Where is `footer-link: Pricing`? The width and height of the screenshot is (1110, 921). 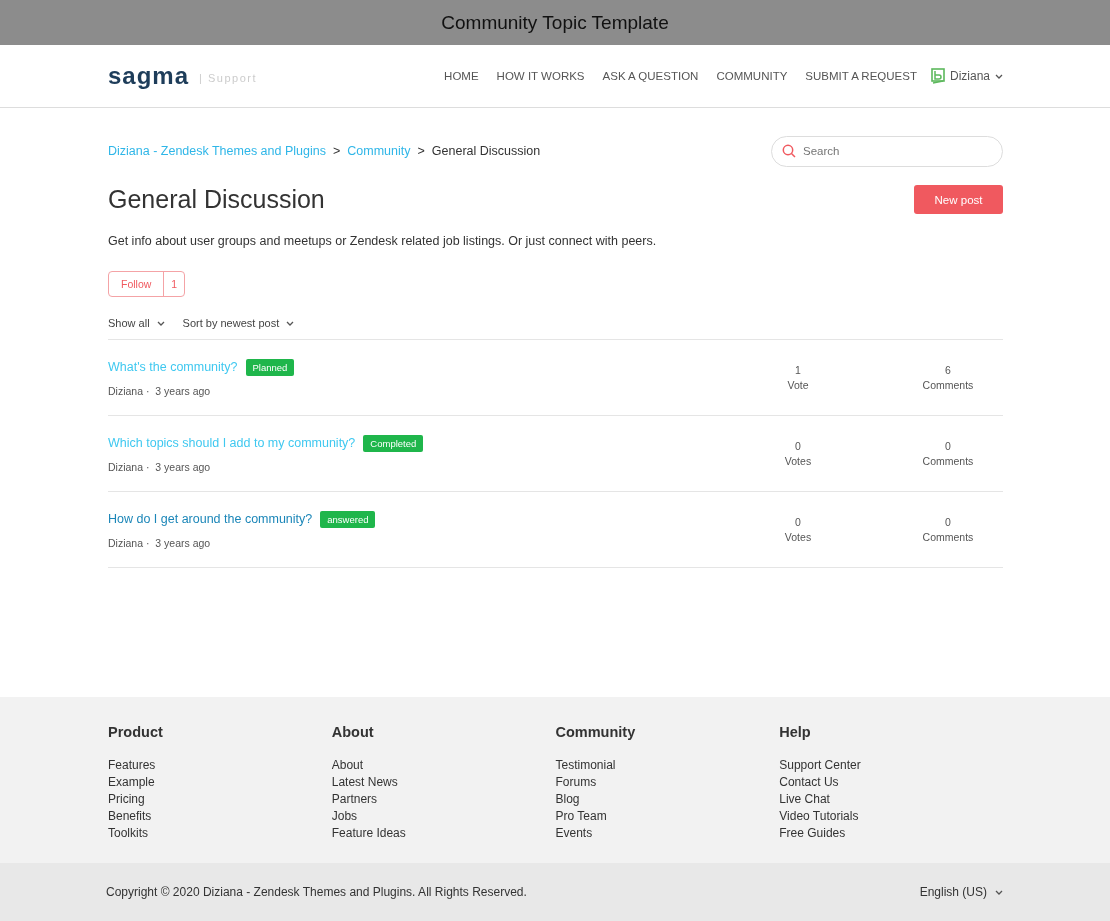 footer-link: Pricing is located at coordinates (126, 799).